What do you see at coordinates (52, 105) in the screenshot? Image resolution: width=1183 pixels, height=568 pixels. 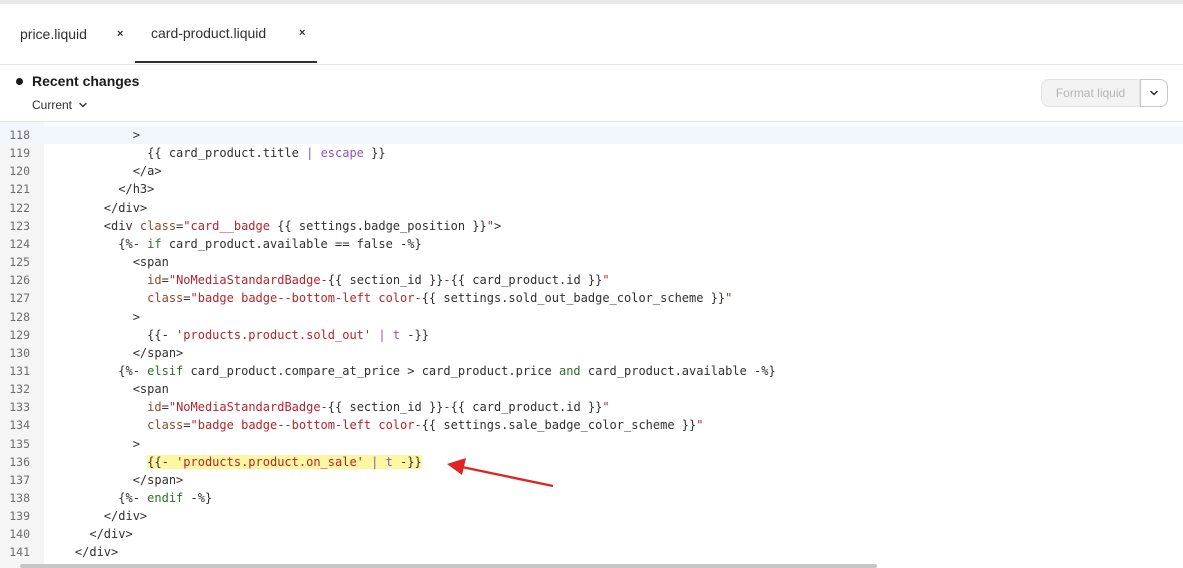 I see `version-label: Current` at bounding box center [52, 105].